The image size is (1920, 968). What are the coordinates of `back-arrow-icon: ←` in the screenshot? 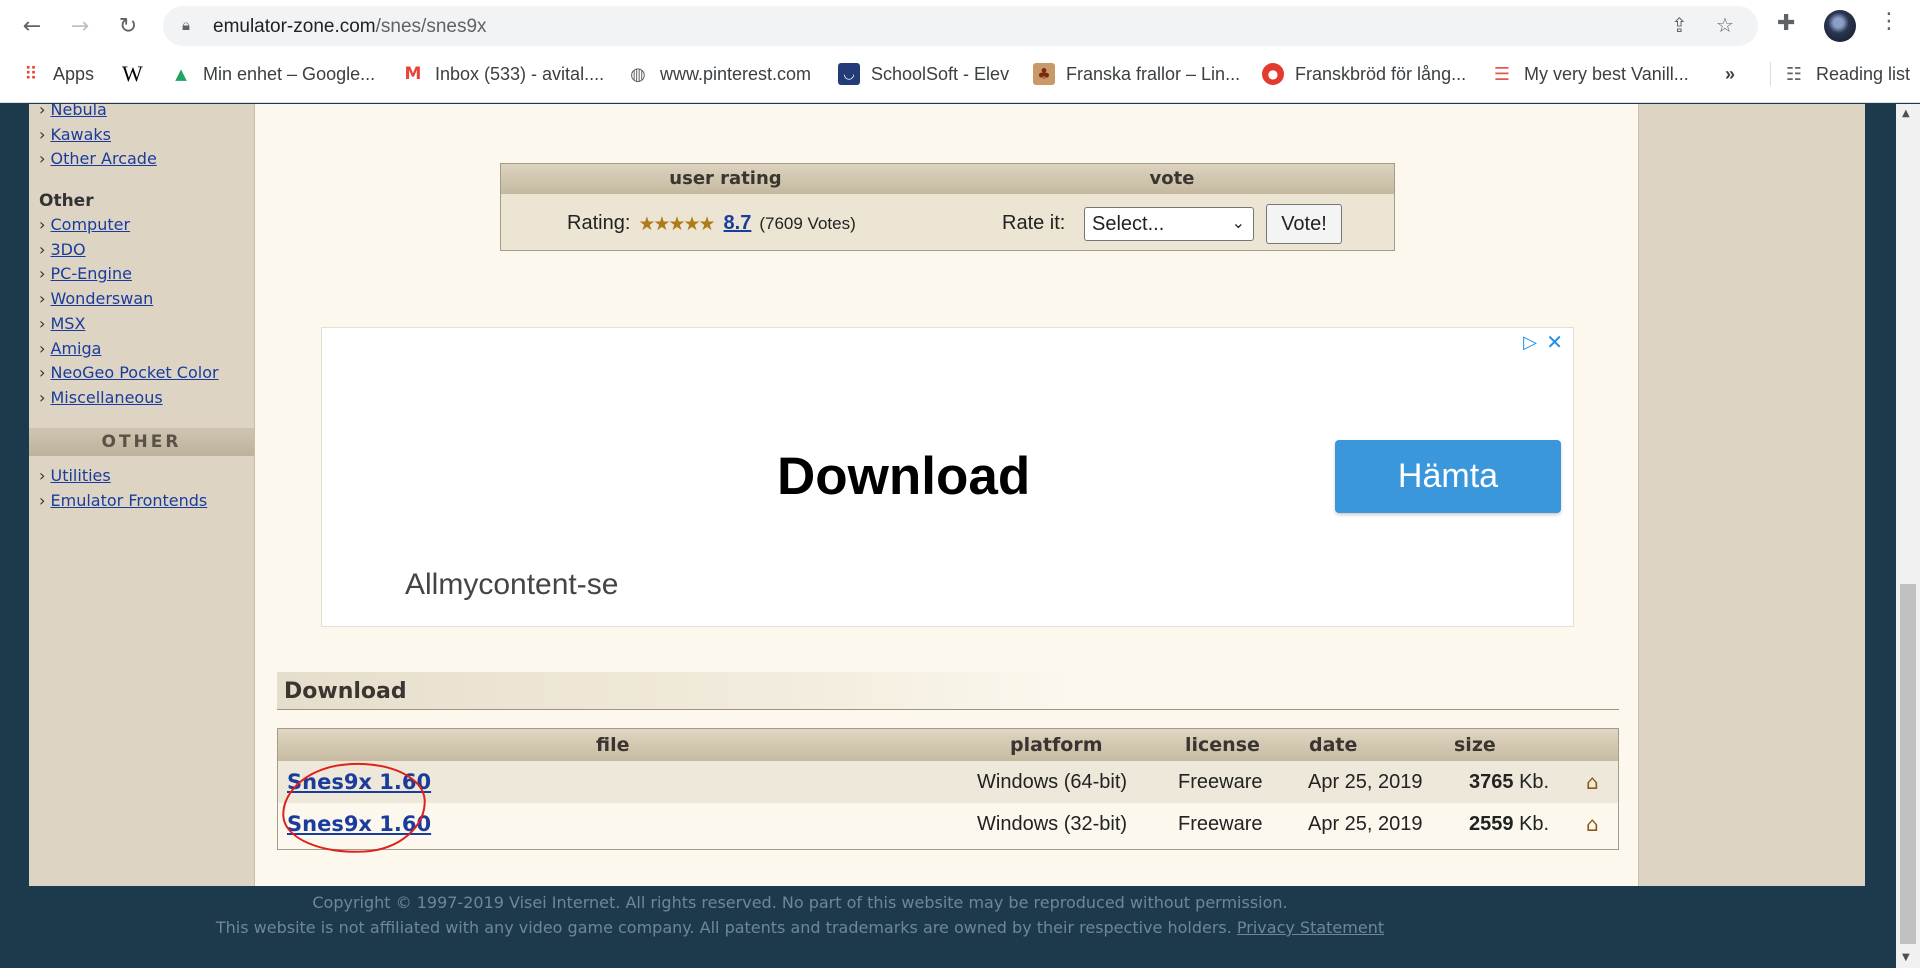 It's located at (32, 26).